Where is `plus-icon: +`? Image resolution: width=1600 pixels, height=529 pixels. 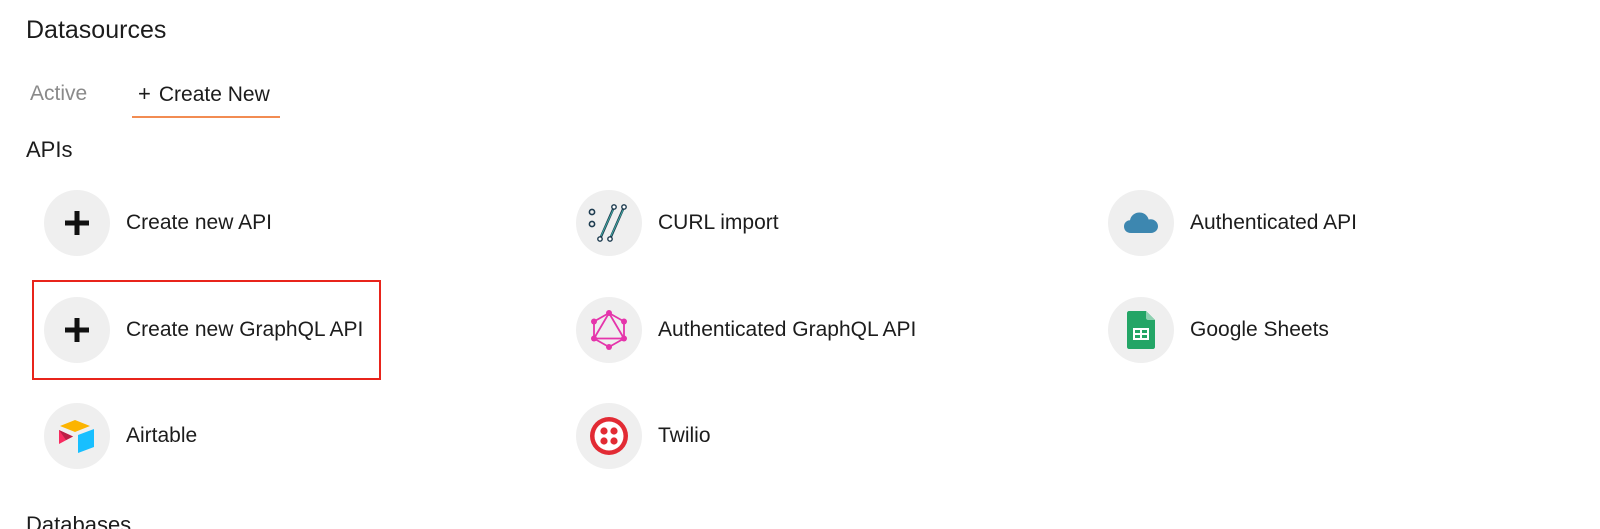
plus-icon: + is located at coordinates (144, 93).